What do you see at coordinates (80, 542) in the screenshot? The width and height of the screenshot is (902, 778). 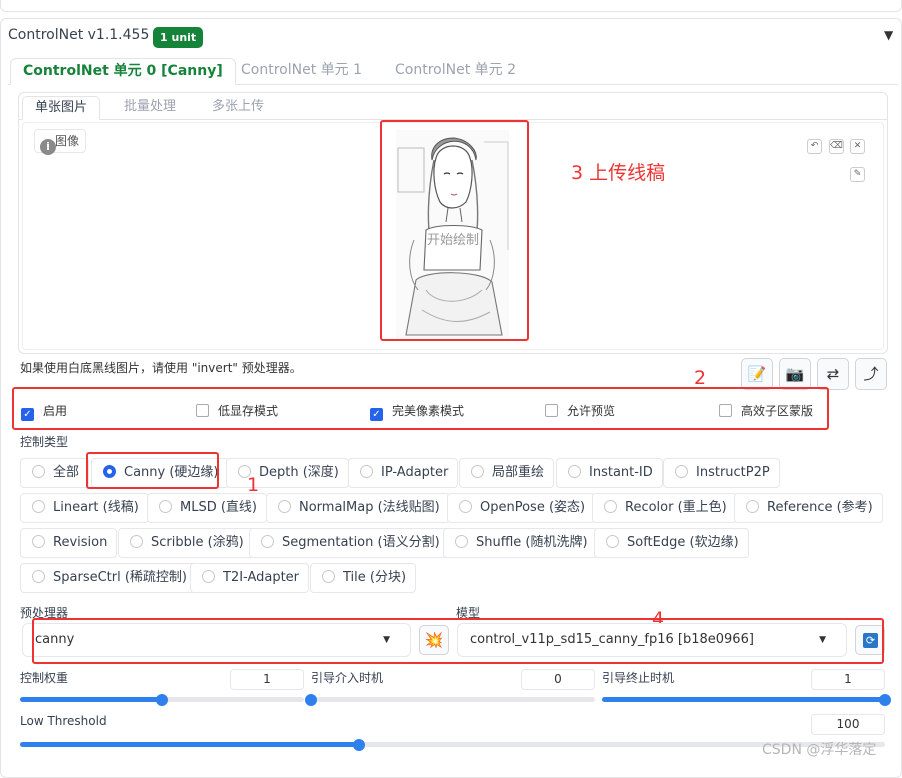 I see `radio-label: Revision` at bounding box center [80, 542].